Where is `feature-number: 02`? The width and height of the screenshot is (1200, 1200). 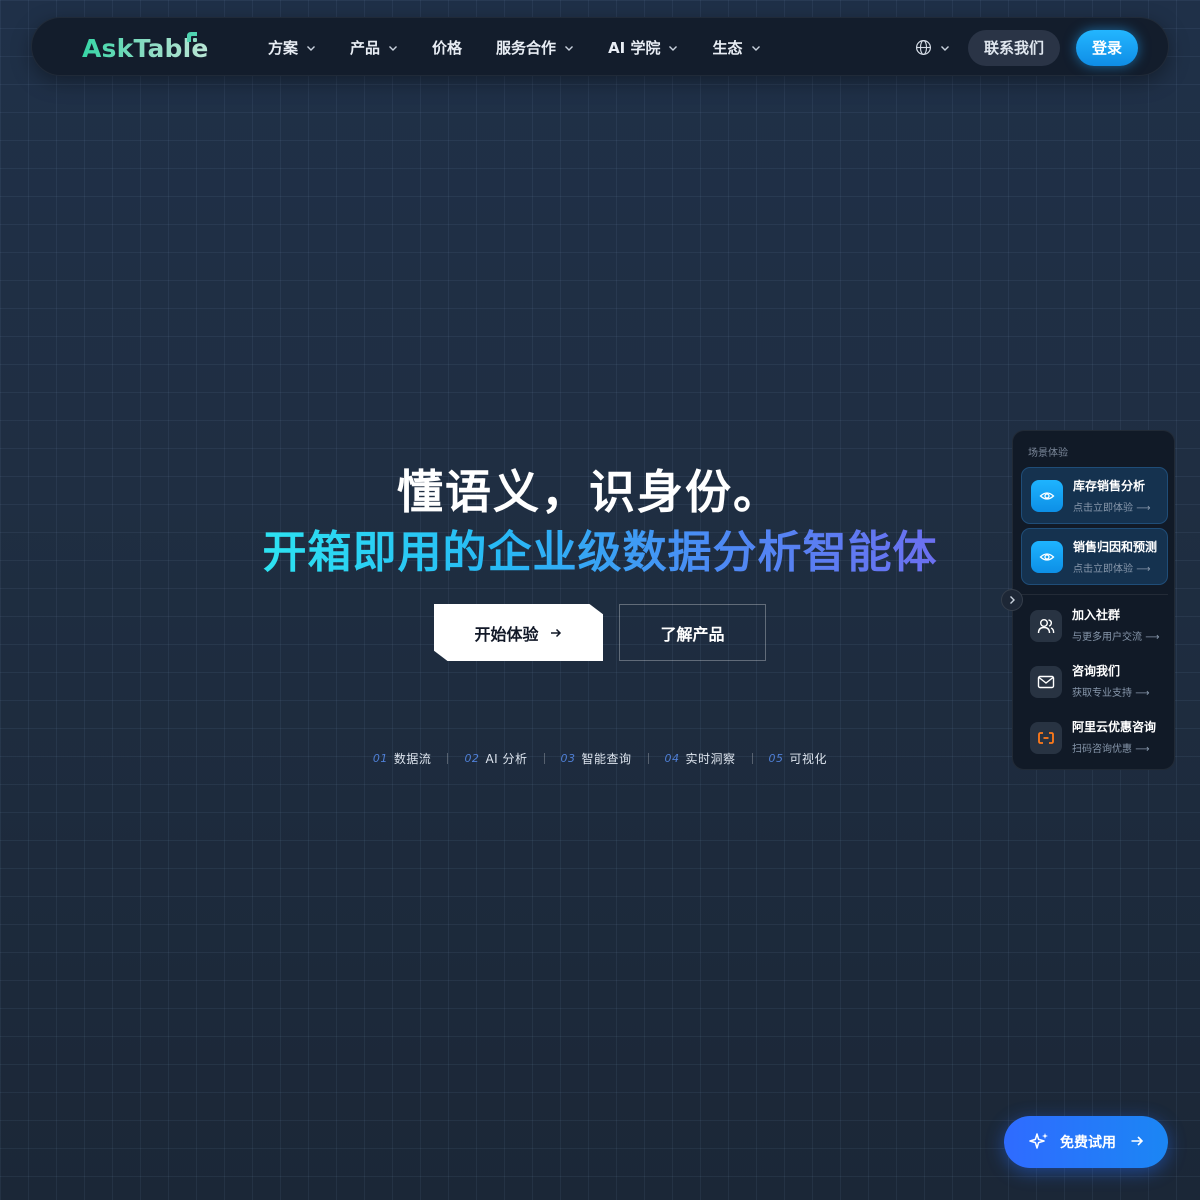 feature-number: 02 is located at coordinates (472, 758).